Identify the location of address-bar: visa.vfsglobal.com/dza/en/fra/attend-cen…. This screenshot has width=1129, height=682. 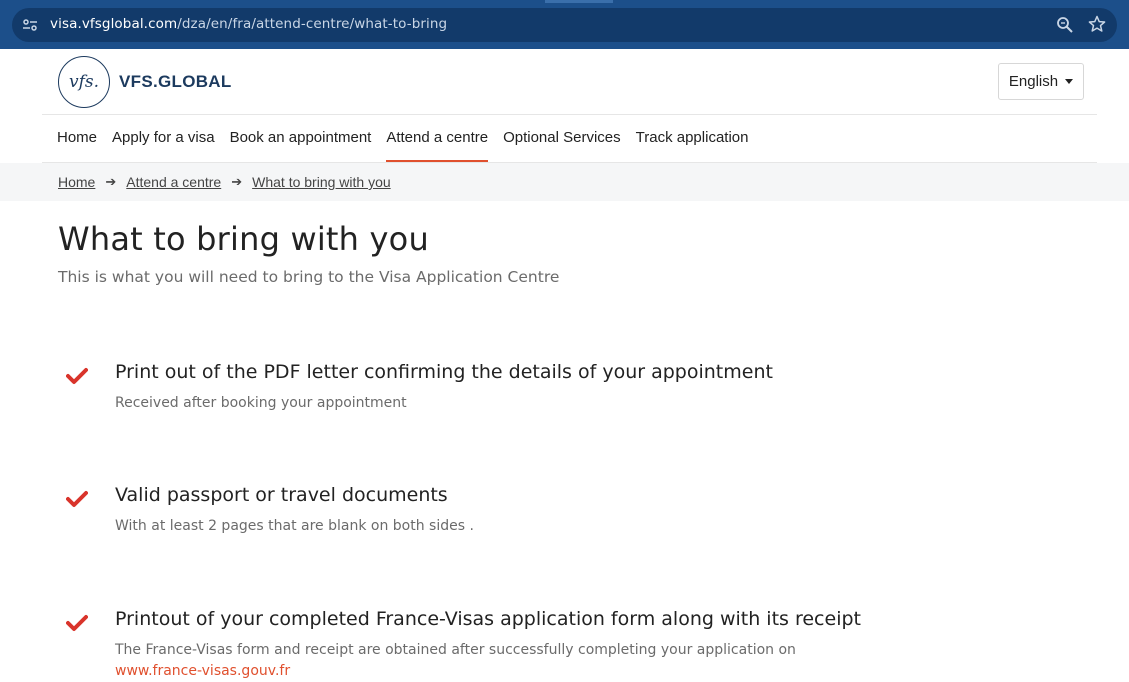
(564, 25).